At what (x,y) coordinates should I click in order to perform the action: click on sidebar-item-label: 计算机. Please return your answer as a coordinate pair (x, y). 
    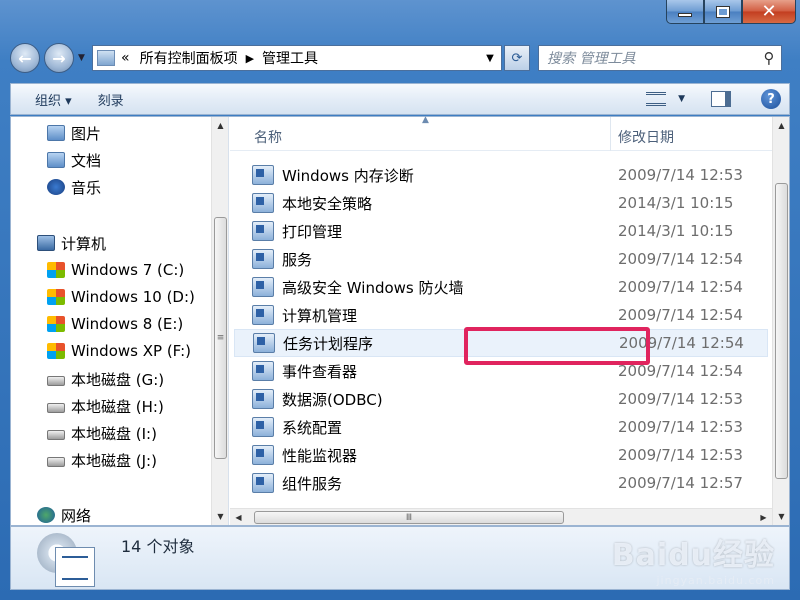
    Looking at the image, I should click on (84, 243).